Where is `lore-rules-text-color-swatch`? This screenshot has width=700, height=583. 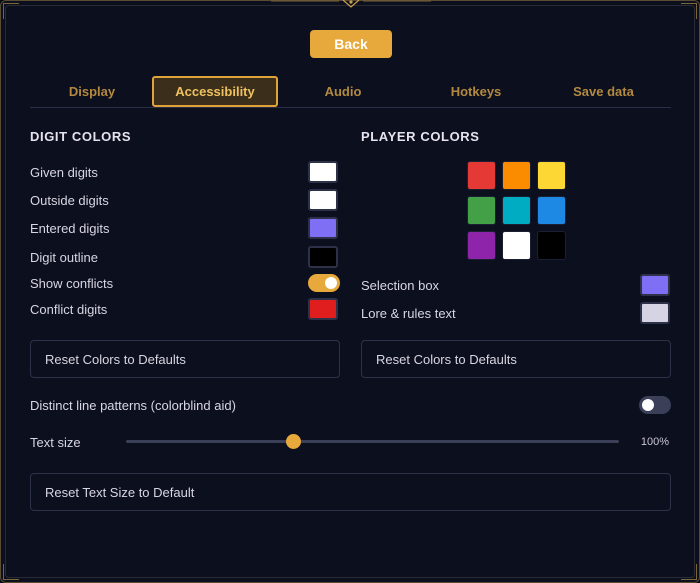 lore-rules-text-color-swatch is located at coordinates (655, 313).